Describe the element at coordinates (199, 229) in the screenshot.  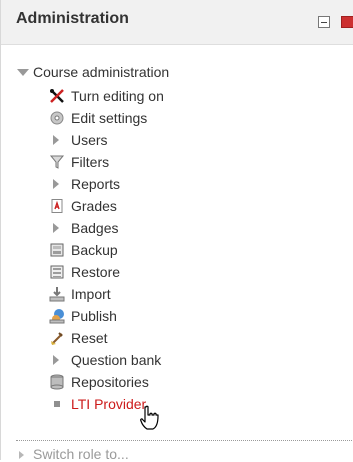
I see `nav-item-badges: Badges` at that location.